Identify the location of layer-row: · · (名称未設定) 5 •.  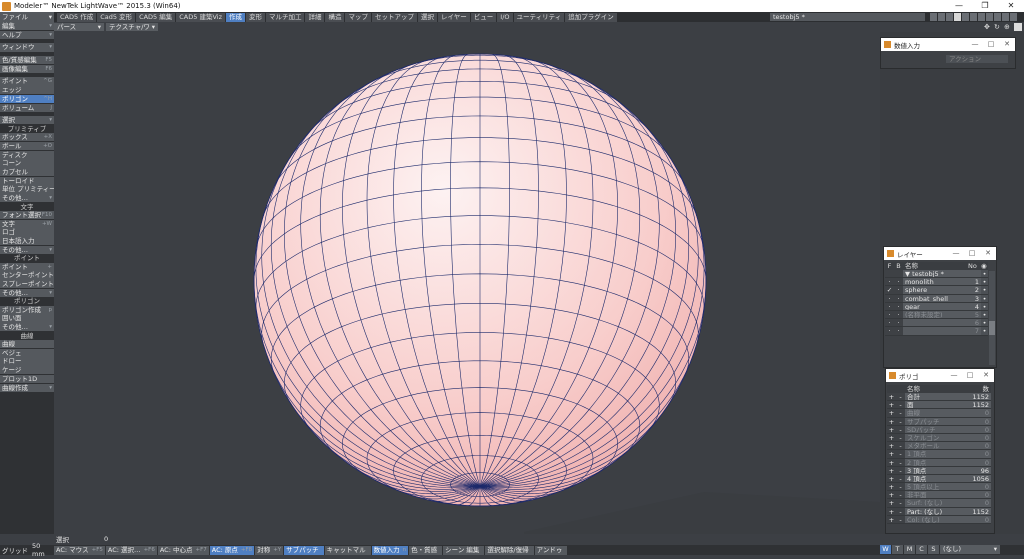
(936, 315).